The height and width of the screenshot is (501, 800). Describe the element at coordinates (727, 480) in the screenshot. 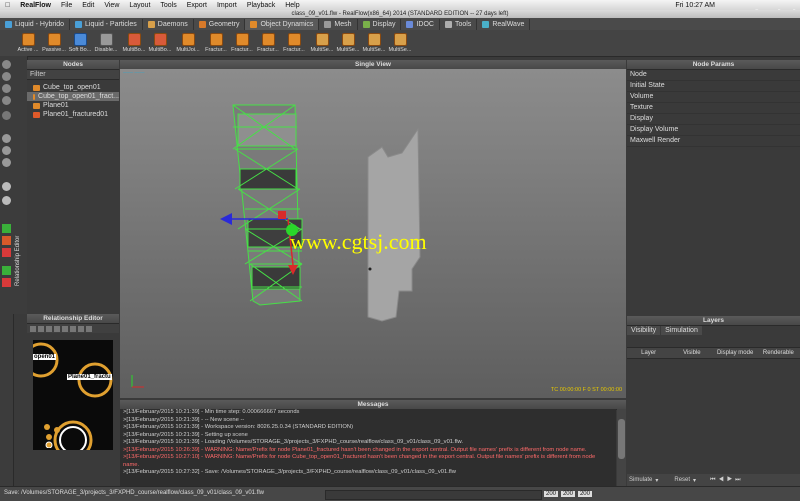

I see `playback-buttons: ⏮◀▶⏭` at that location.